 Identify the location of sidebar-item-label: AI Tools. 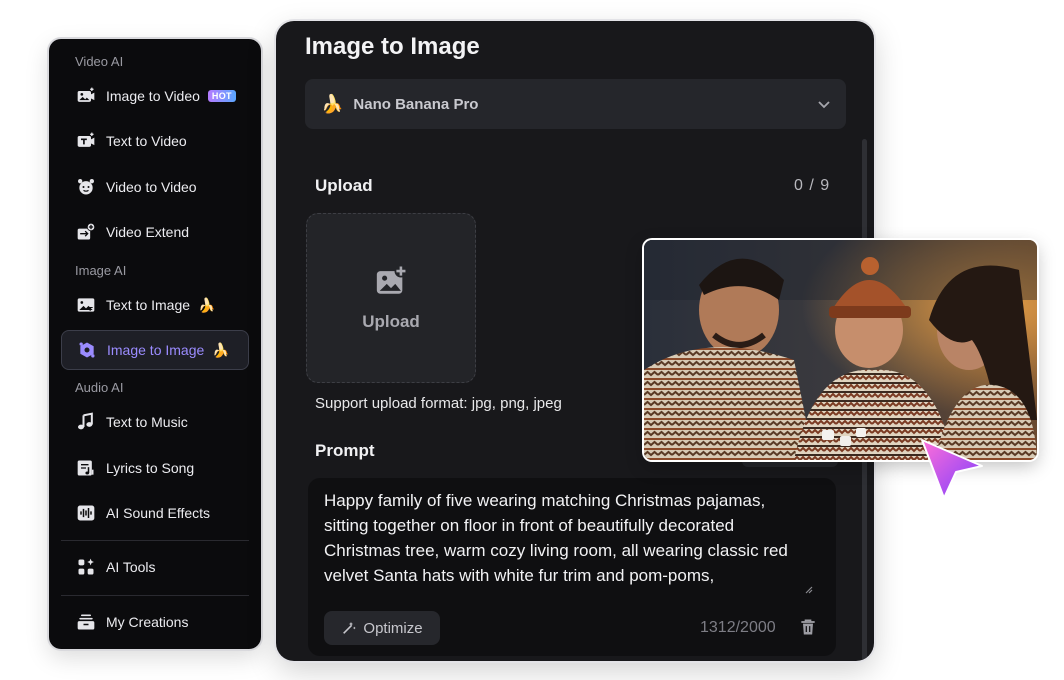
(131, 567).